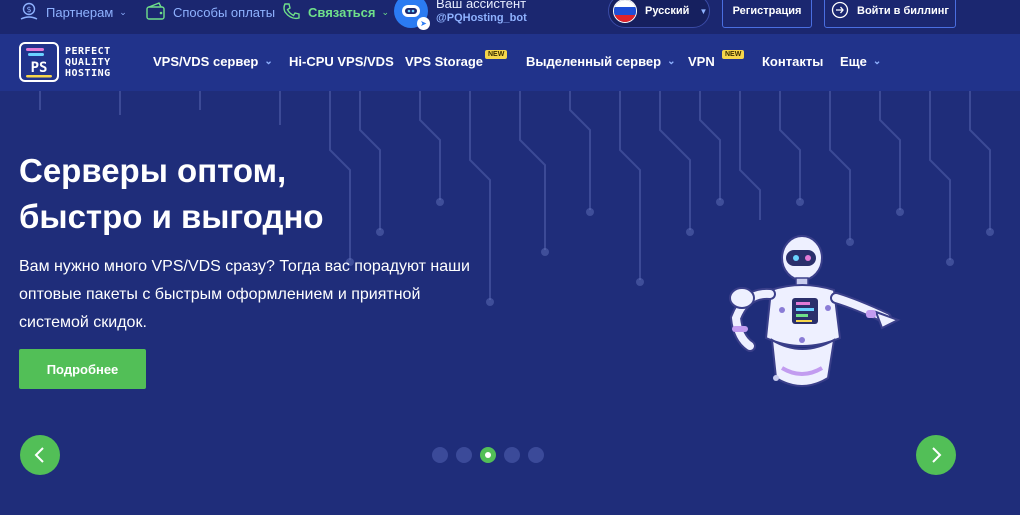 This screenshot has width=1020, height=515. Describe the element at coordinates (840, 11) in the screenshot. I see `login-arrow-icon` at that location.